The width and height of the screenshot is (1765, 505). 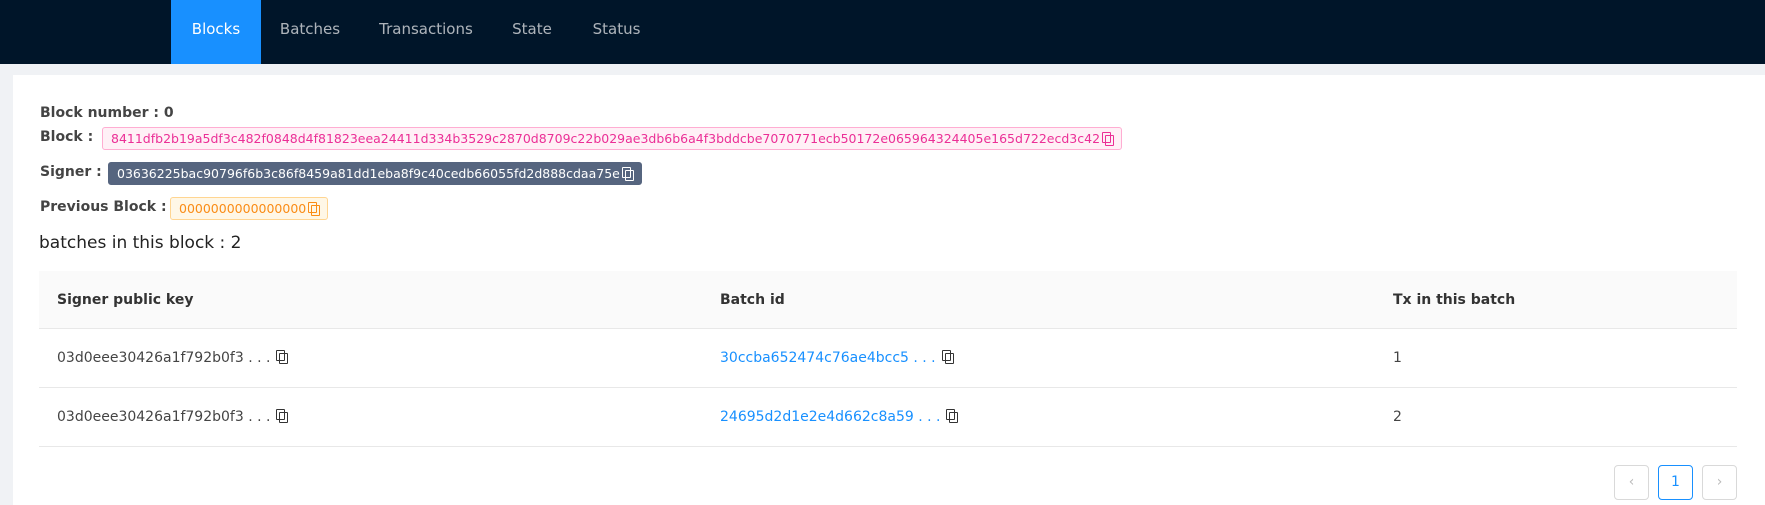 I want to click on previous-block-label: Previous Block :, so click(x=103, y=207).